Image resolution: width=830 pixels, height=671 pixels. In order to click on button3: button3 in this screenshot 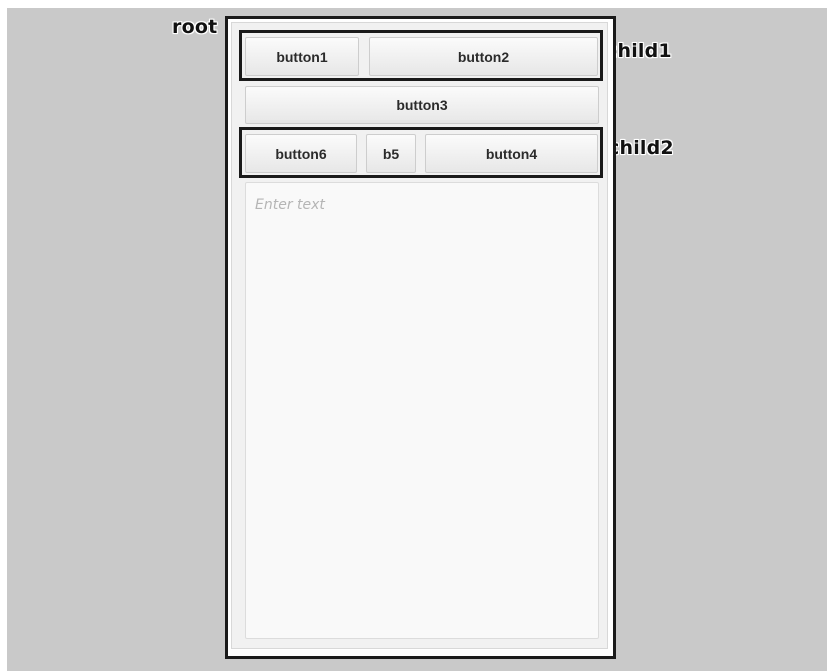, I will do `click(422, 105)`.